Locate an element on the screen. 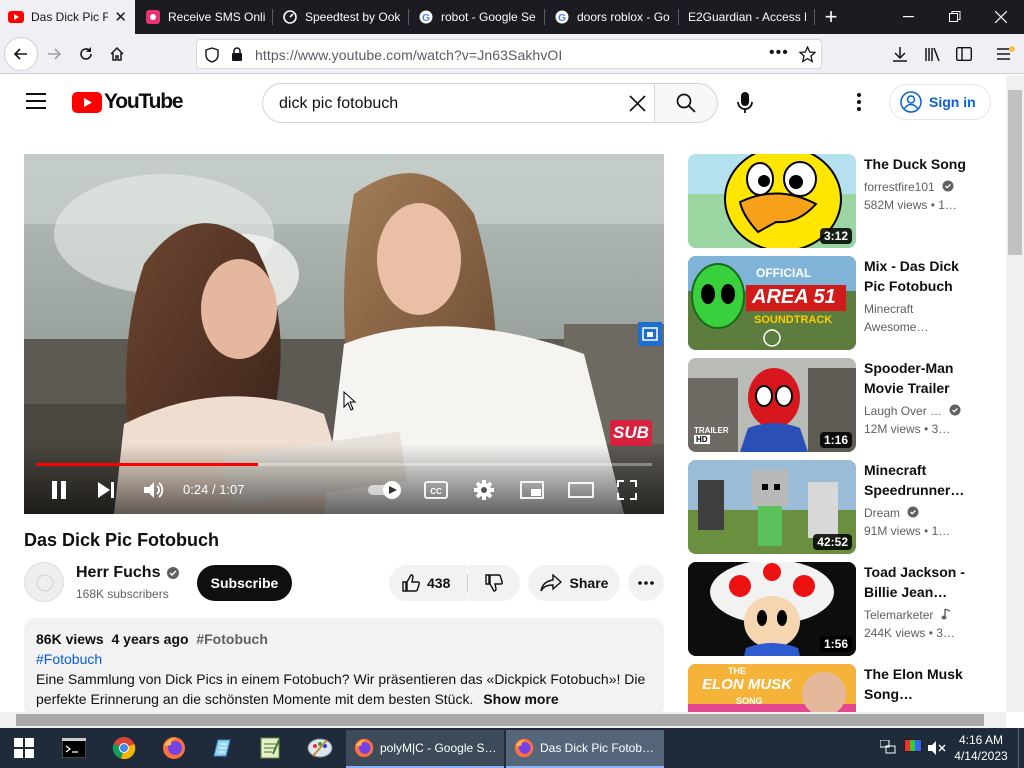 The image size is (1024, 768). video-thumbnail: THE ELON MUSK SONG is located at coordinates (772, 688).